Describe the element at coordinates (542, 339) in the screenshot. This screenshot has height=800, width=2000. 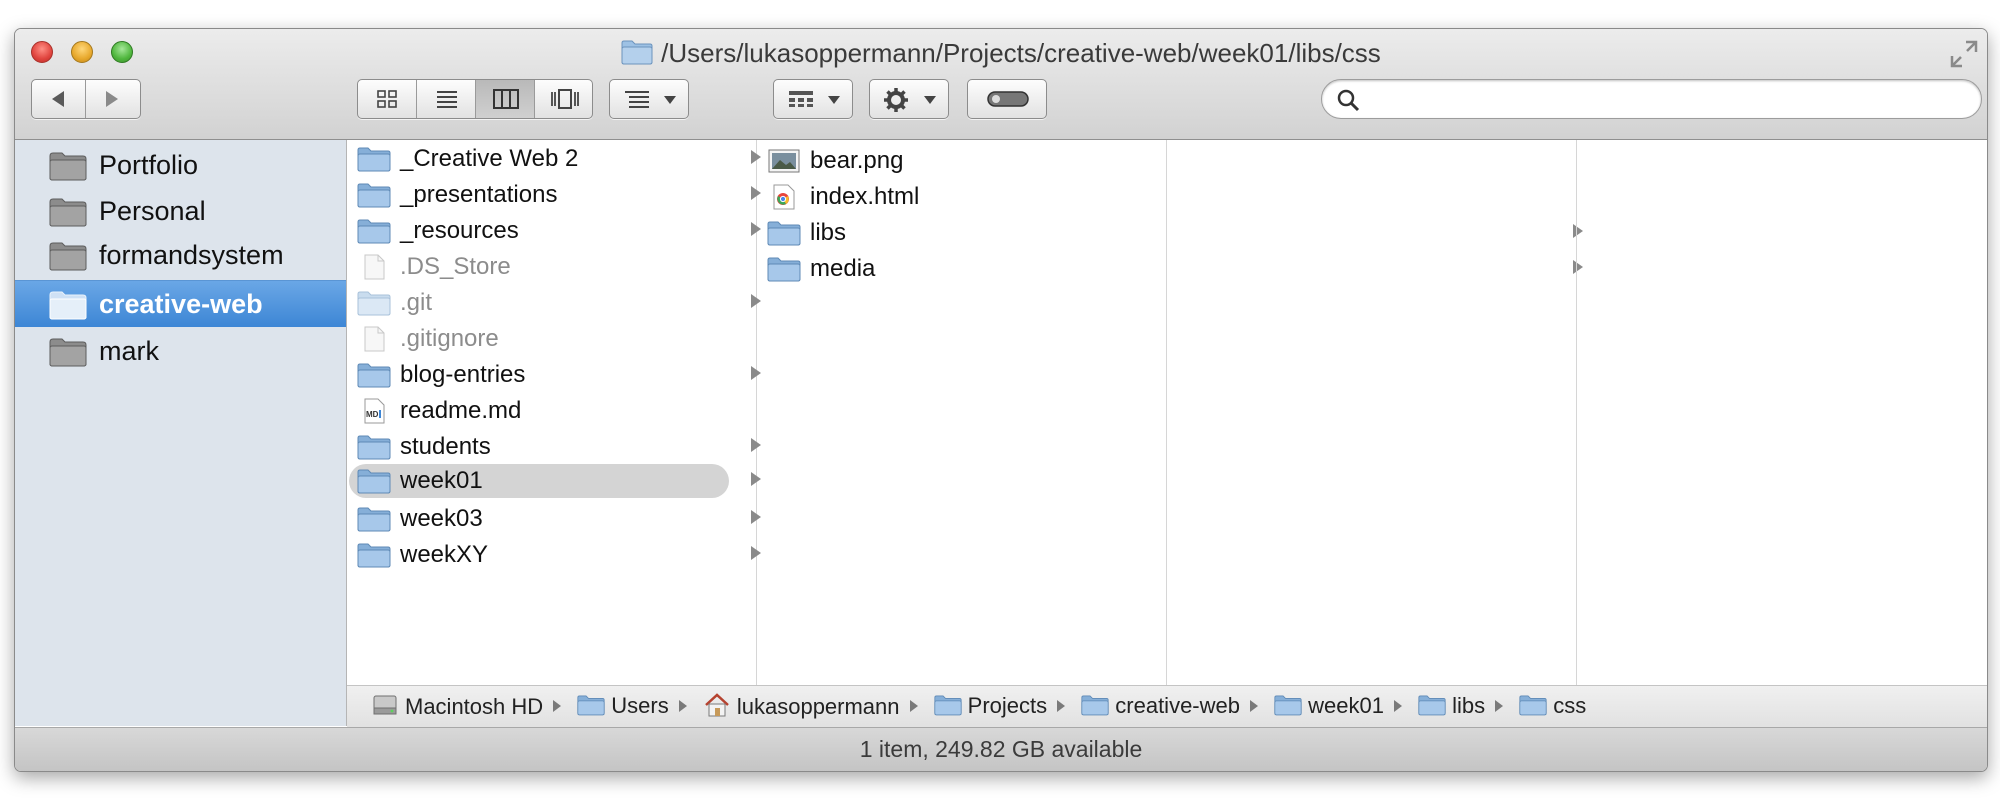
I see `list-item: .gitignore` at that location.